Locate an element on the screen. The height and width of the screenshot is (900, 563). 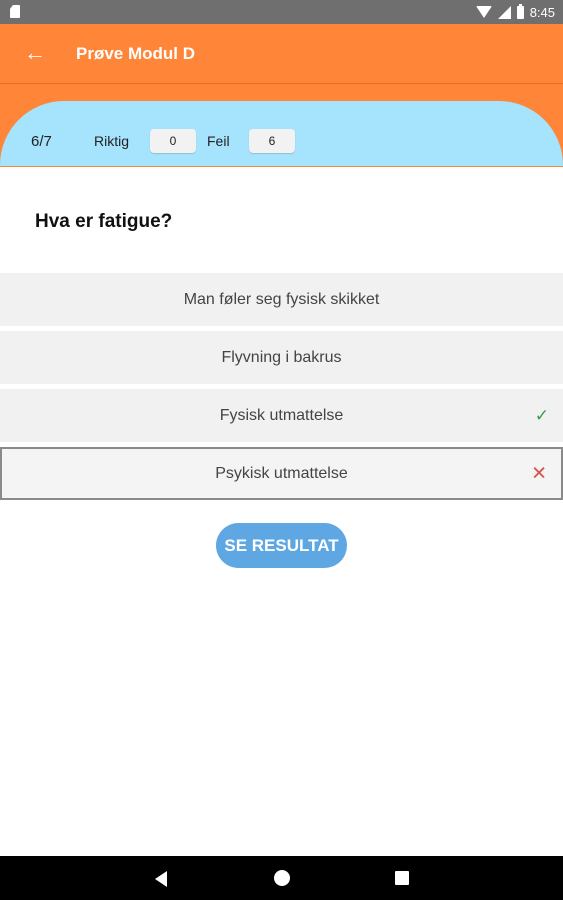
nav-bar is located at coordinates (281, 878).